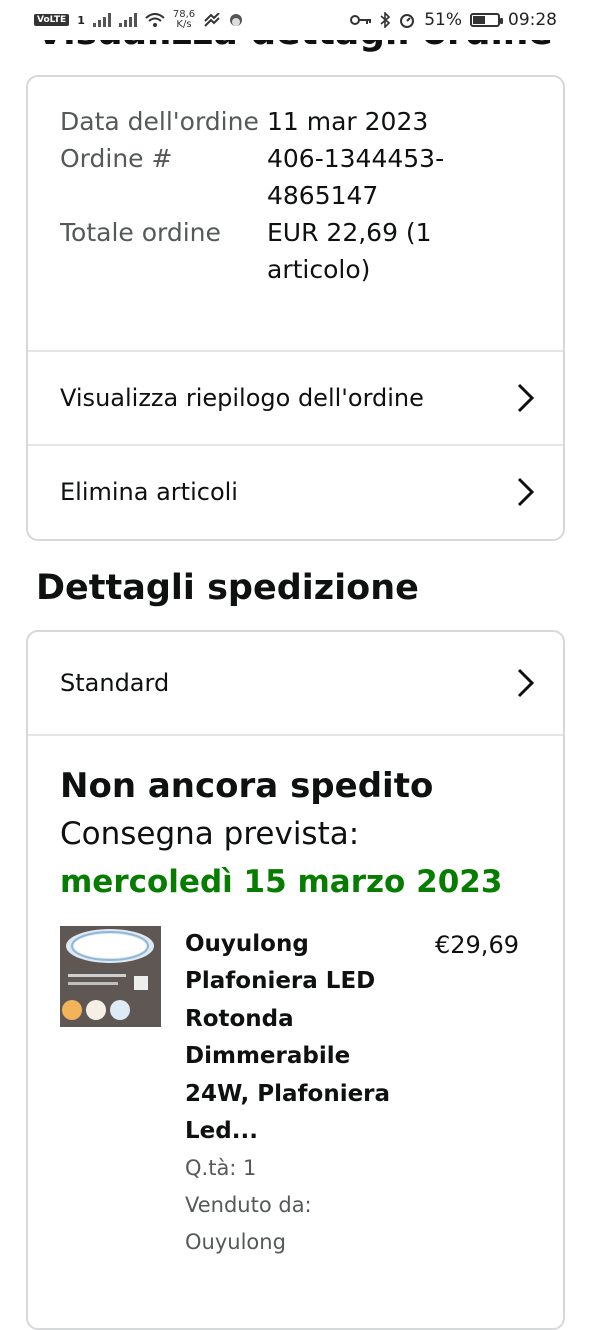 This screenshot has height=1330, width=591. I want to click on order-total-label: Totale ordine, so click(140, 232).